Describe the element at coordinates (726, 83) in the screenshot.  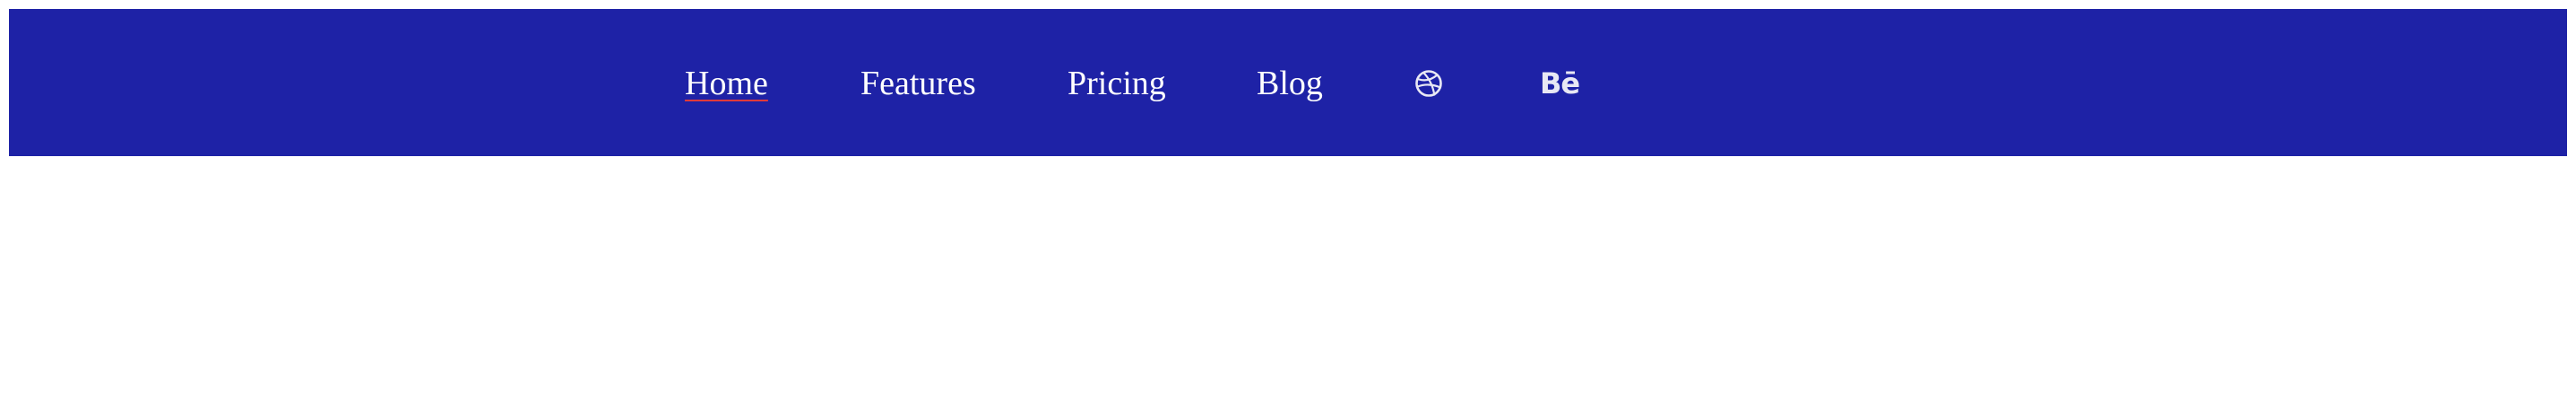
I see `nav-link-home: Home` at that location.